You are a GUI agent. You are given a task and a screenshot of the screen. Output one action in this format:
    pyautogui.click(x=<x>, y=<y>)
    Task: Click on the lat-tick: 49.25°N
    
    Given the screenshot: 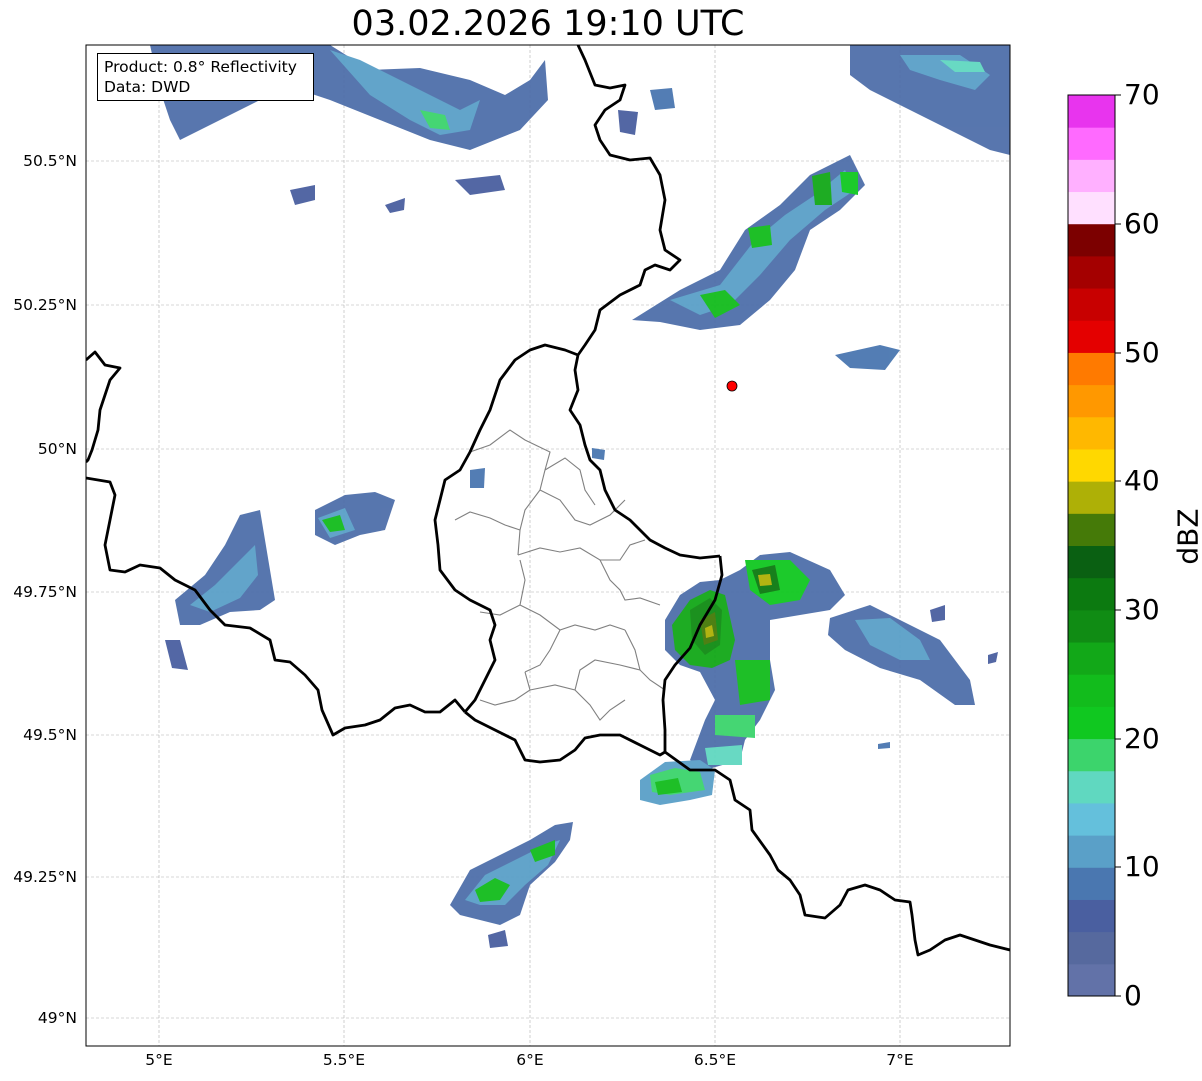 What is the action you would take?
    pyautogui.click(x=45, y=877)
    